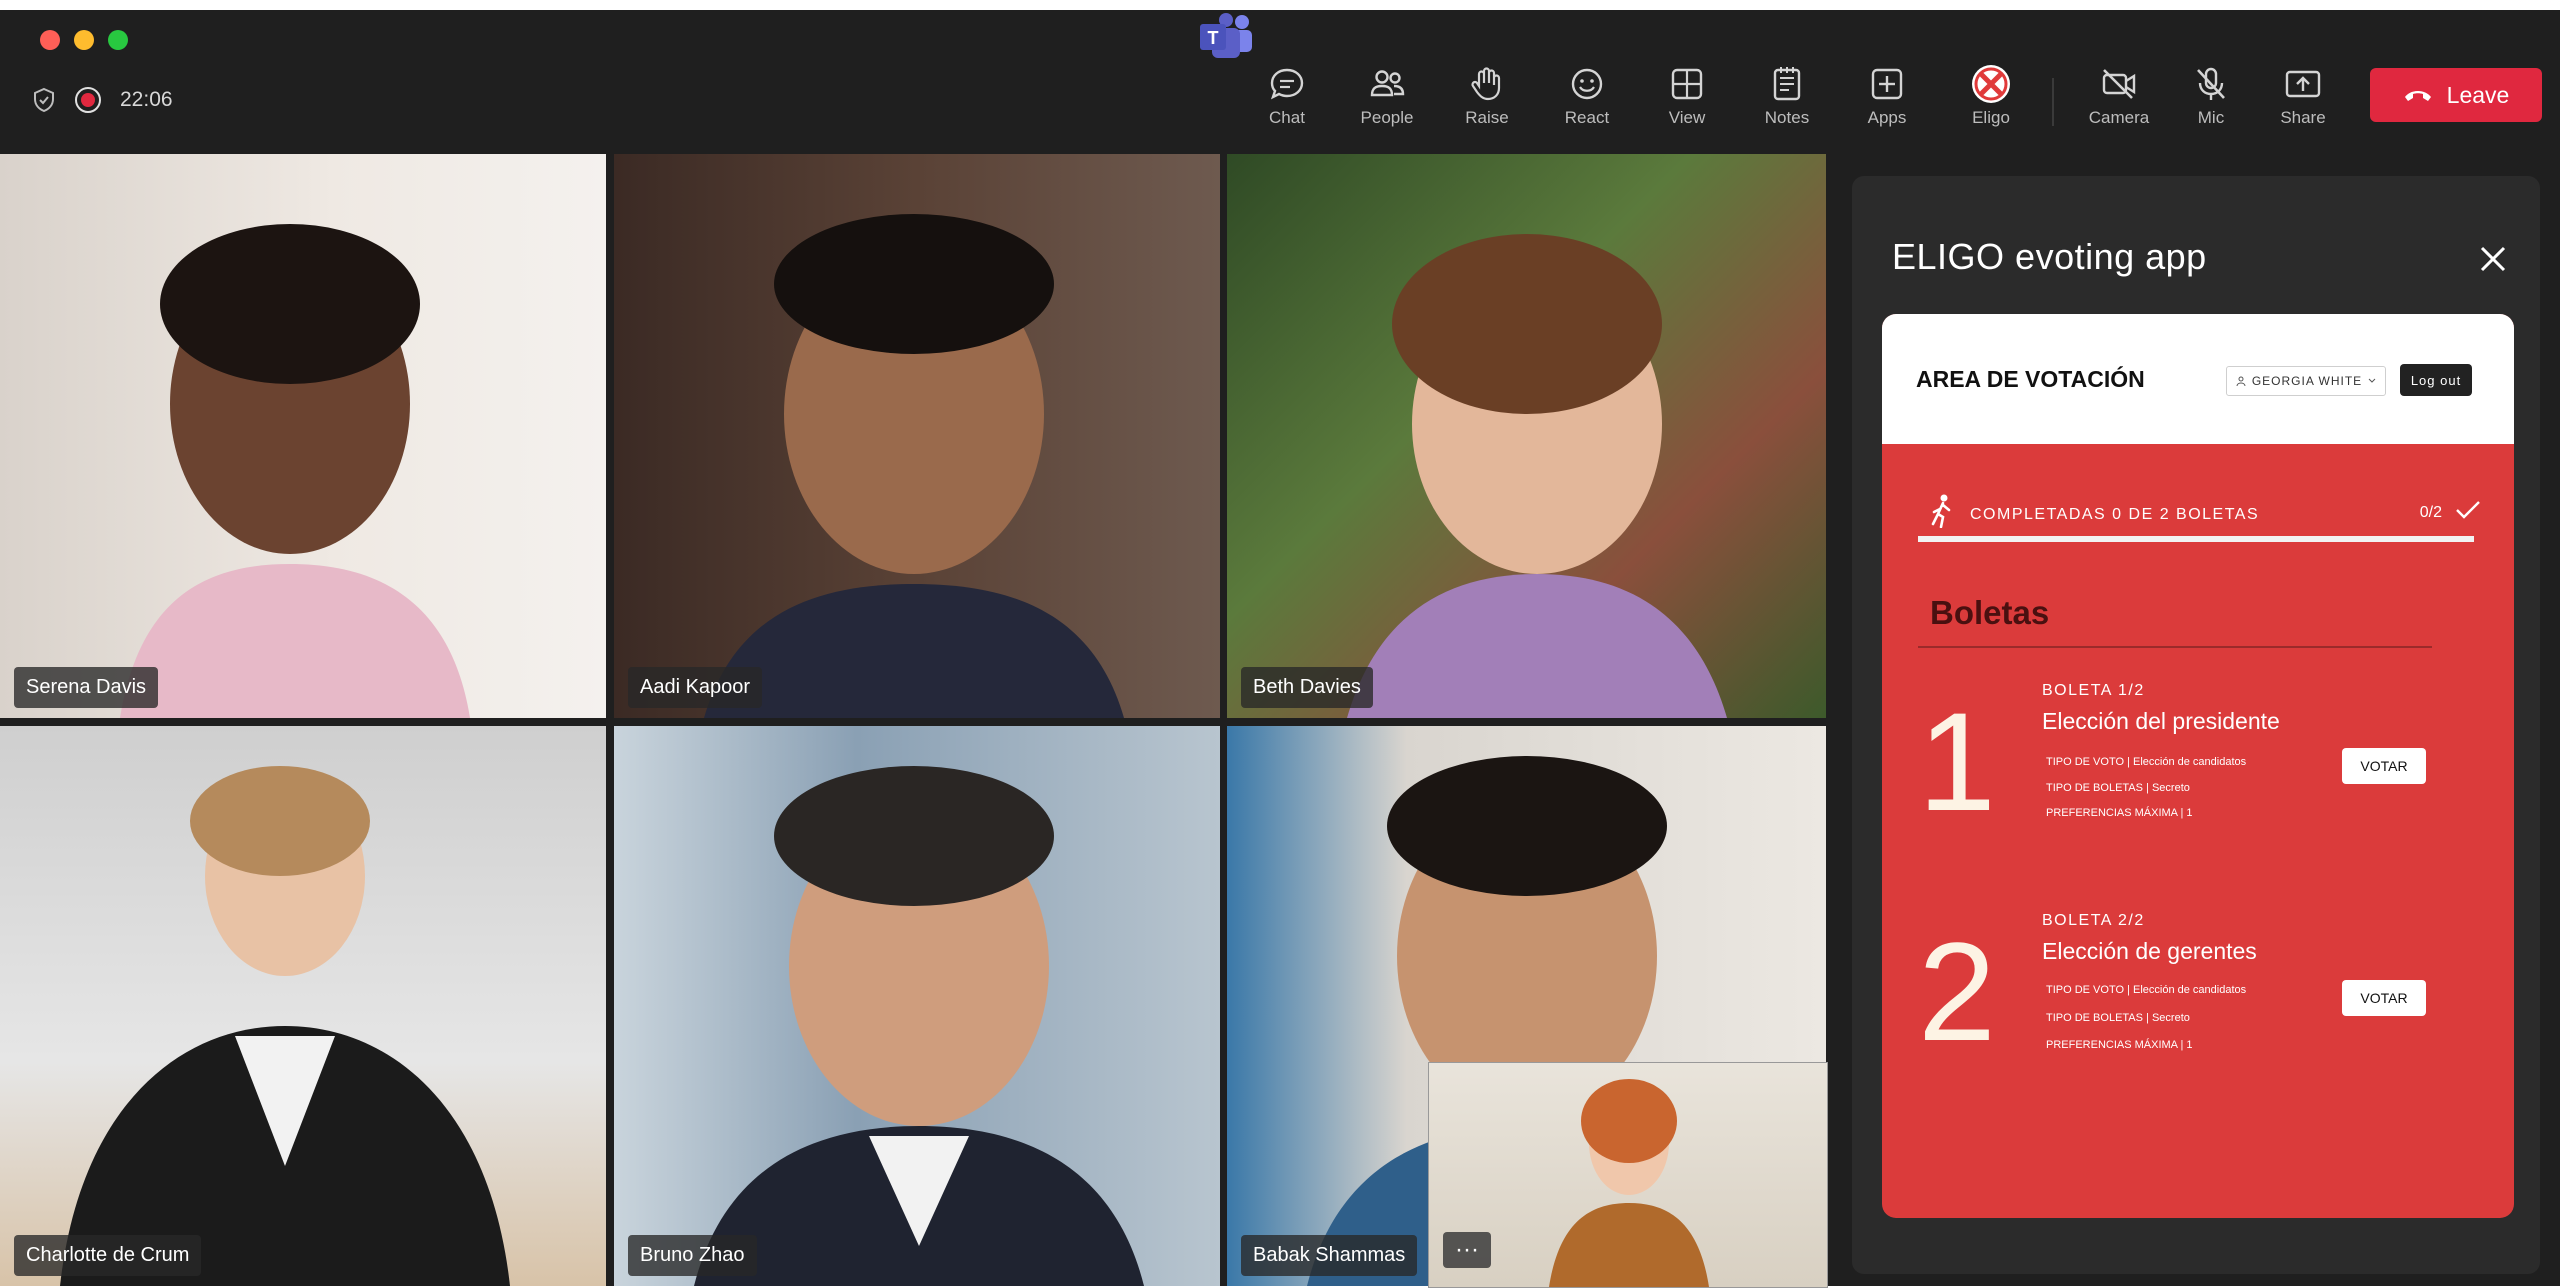 This screenshot has height=1288, width=2560. I want to click on raise-hand-button: Raise, so click(1487, 96).